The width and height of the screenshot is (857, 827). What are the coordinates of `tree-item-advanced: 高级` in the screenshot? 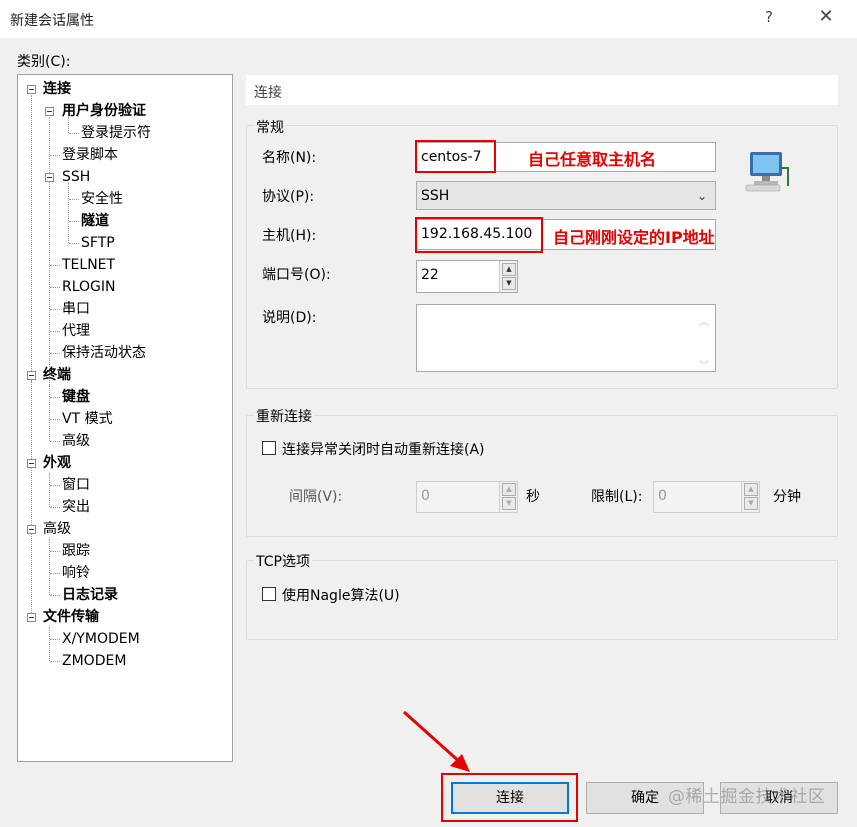 It's located at (57, 529).